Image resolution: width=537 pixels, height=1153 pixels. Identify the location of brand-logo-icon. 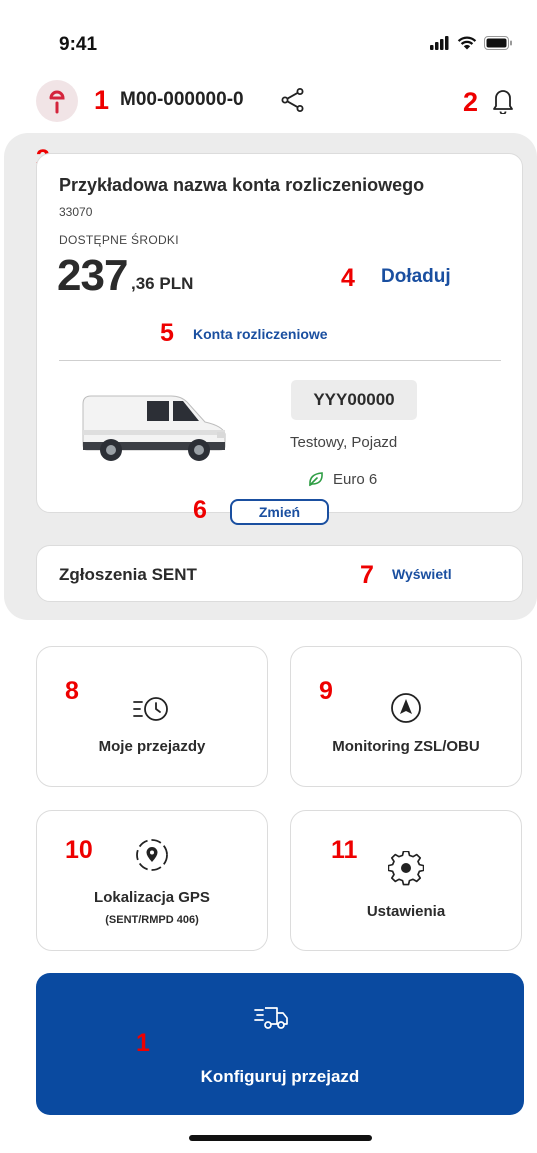
(57, 102).